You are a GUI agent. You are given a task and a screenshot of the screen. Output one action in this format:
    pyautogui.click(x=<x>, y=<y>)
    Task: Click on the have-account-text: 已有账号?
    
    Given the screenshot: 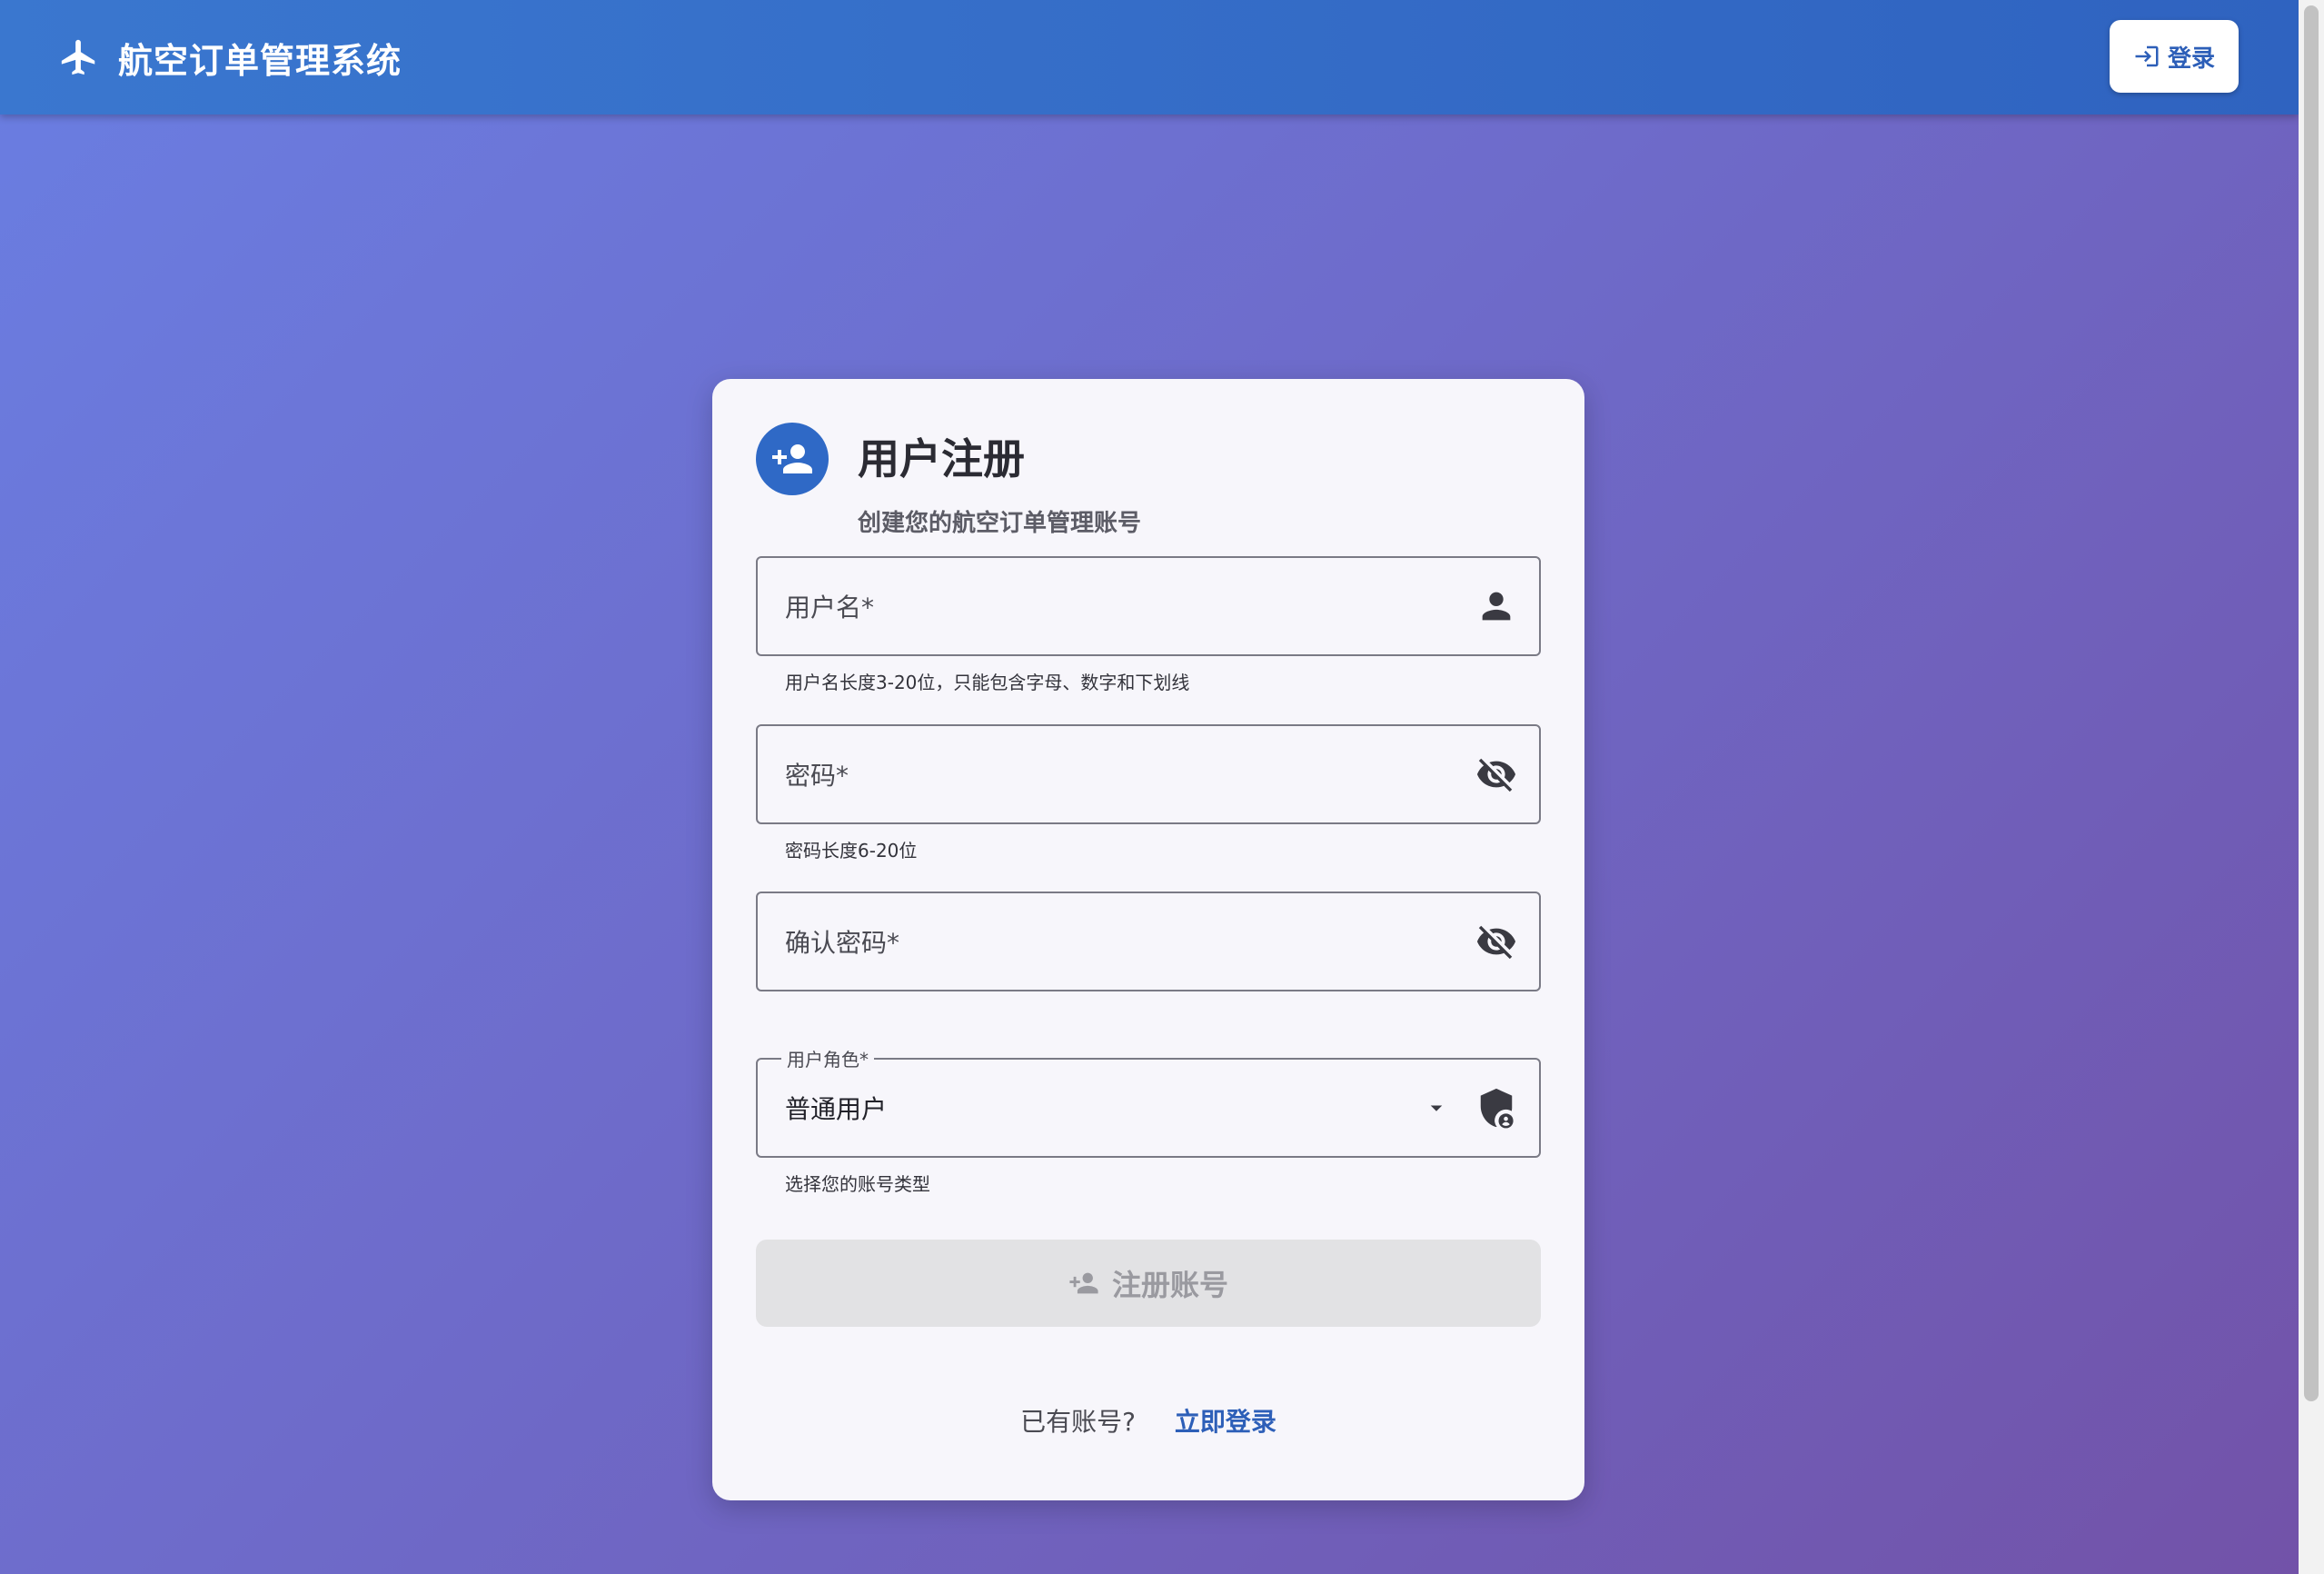 What is the action you would take?
    pyautogui.click(x=1078, y=1422)
    